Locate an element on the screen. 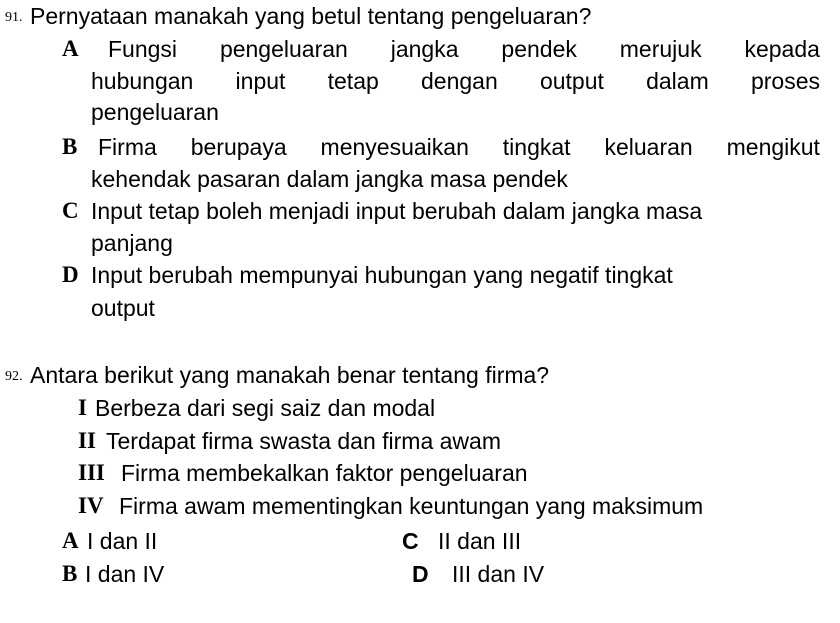  word: keluaran is located at coordinates (648, 147).